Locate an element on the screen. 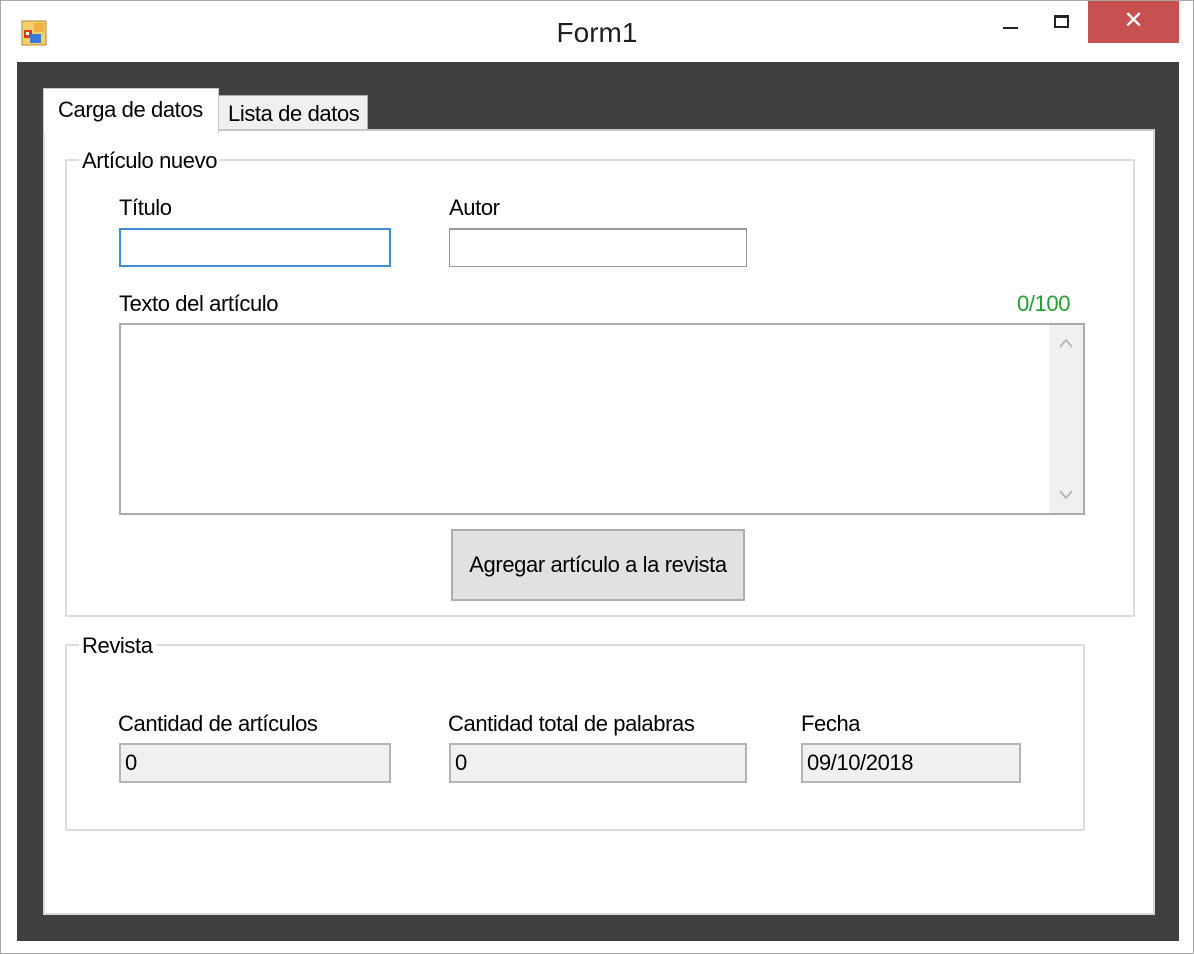 The width and height of the screenshot is (1194, 954). cantidad-articulos-field: 0 is located at coordinates (255, 763).